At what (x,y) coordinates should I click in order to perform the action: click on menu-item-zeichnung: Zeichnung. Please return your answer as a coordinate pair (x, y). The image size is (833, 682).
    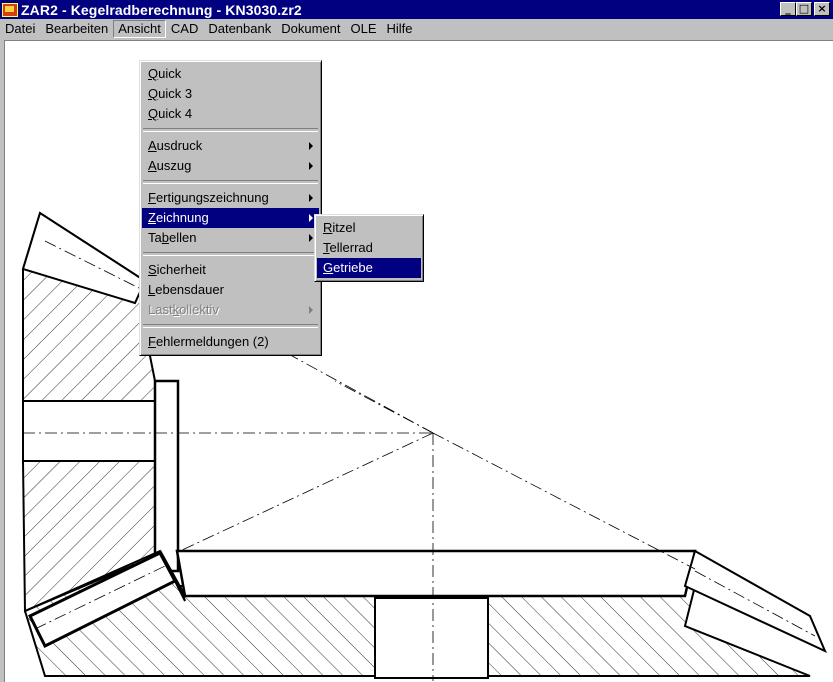
    Looking at the image, I should click on (230, 218).